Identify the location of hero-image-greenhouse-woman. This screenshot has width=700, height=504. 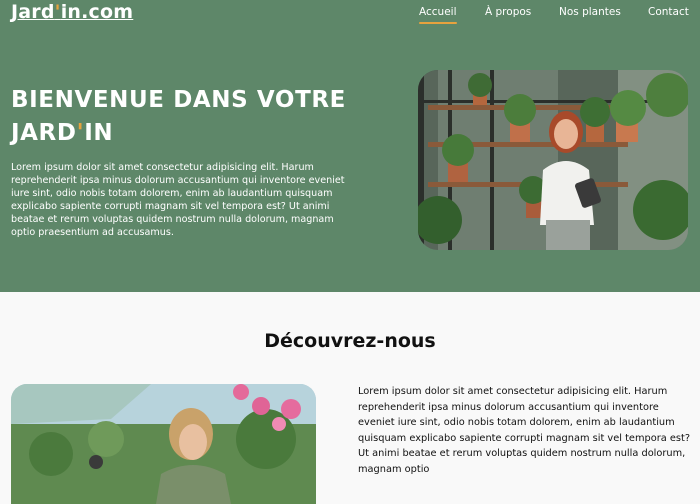
(553, 160).